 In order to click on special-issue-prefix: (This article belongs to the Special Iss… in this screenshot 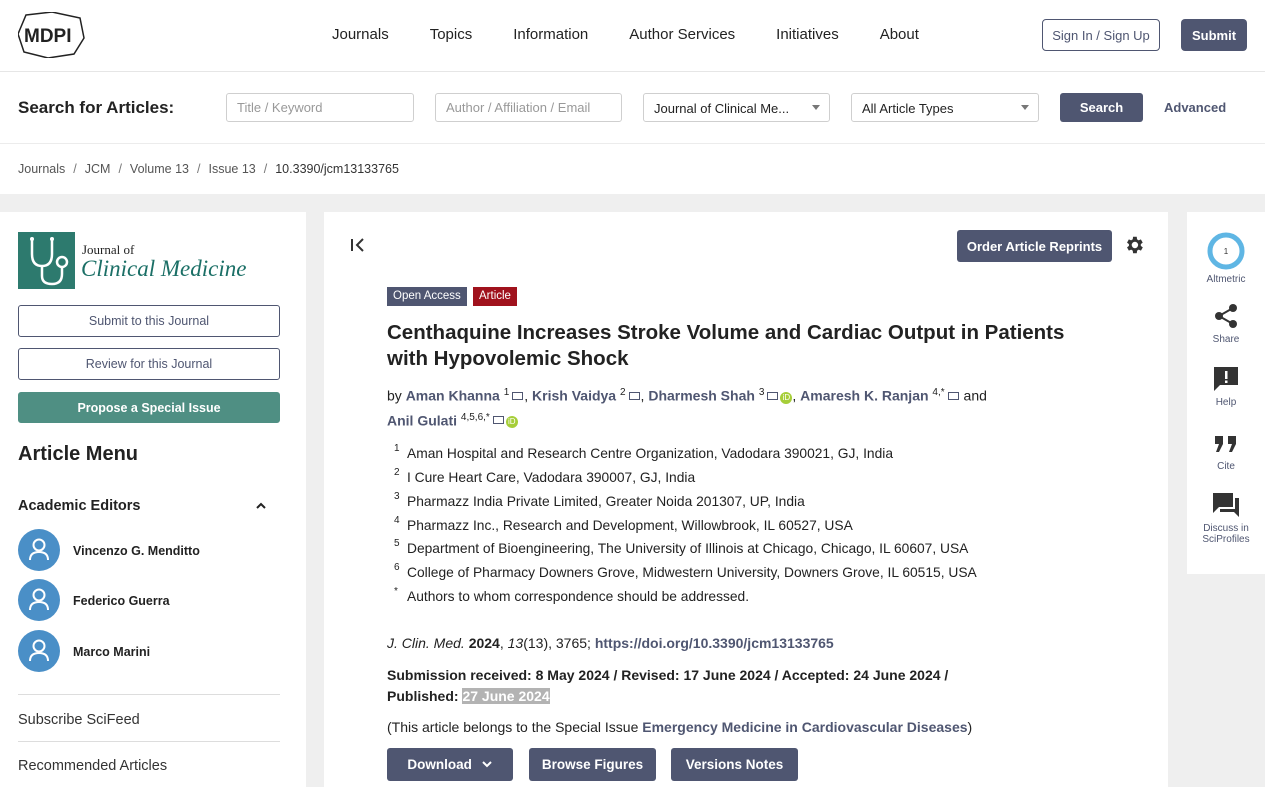, I will do `click(513, 727)`.